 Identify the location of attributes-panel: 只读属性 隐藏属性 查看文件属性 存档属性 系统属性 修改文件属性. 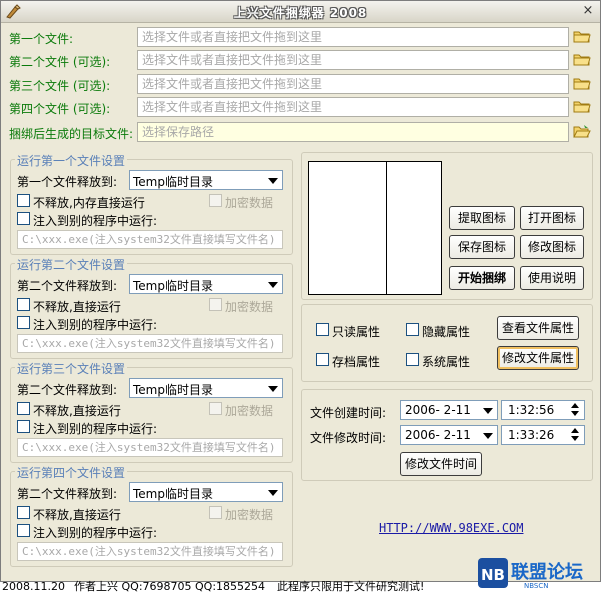
(447, 343).